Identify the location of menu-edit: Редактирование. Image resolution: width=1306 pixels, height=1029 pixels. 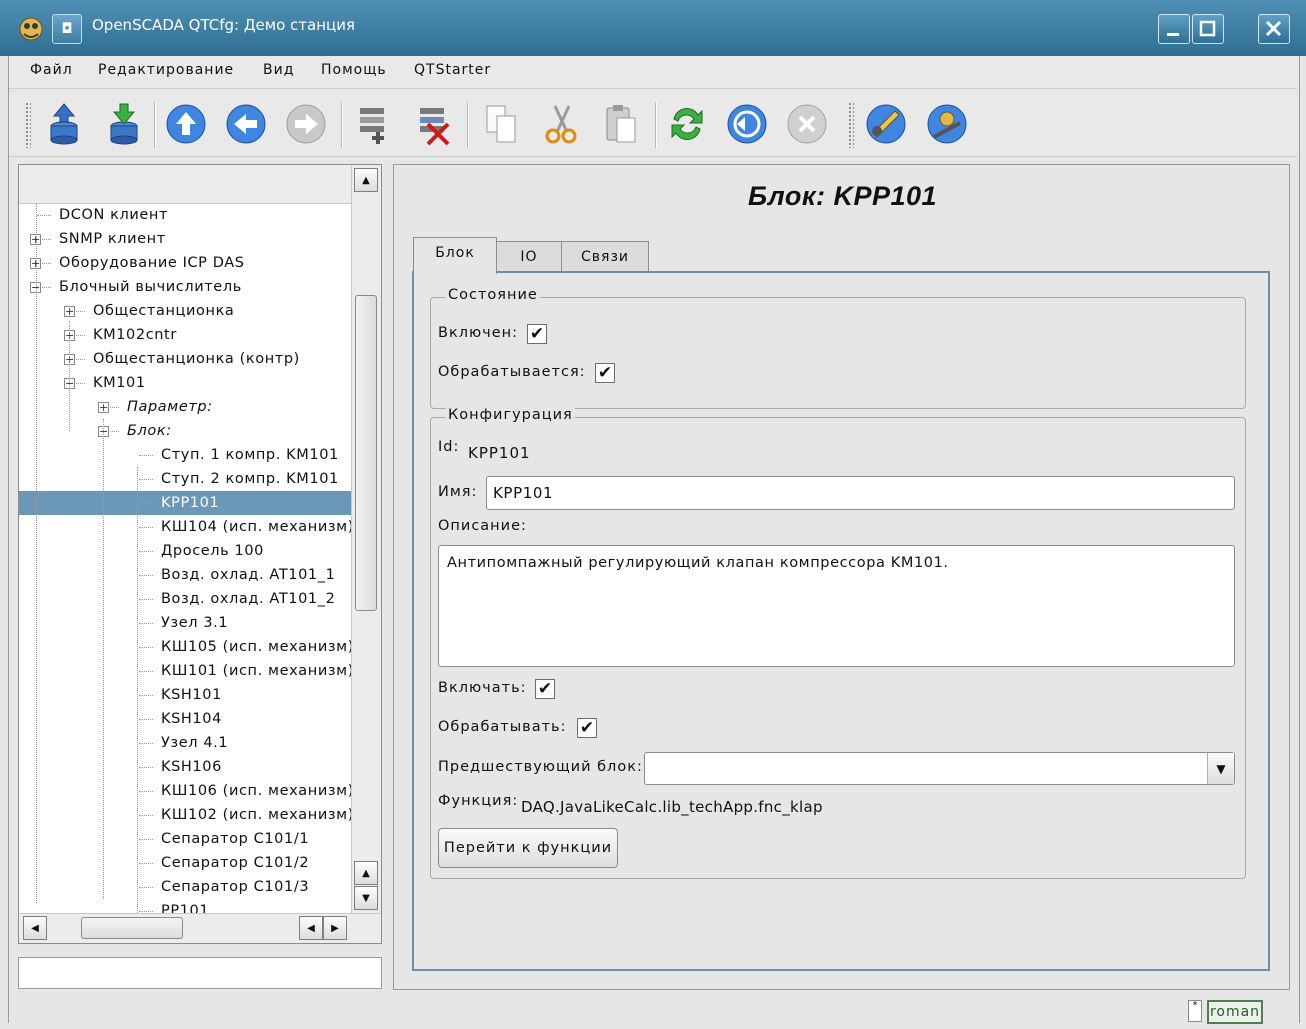
(166, 70).